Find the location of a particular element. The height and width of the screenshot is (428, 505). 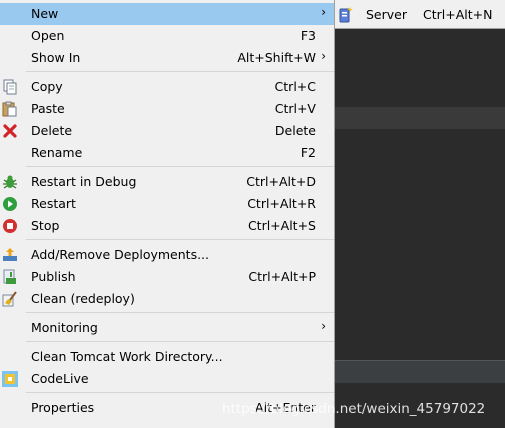

menu-item-label: Copy is located at coordinates (47, 86).